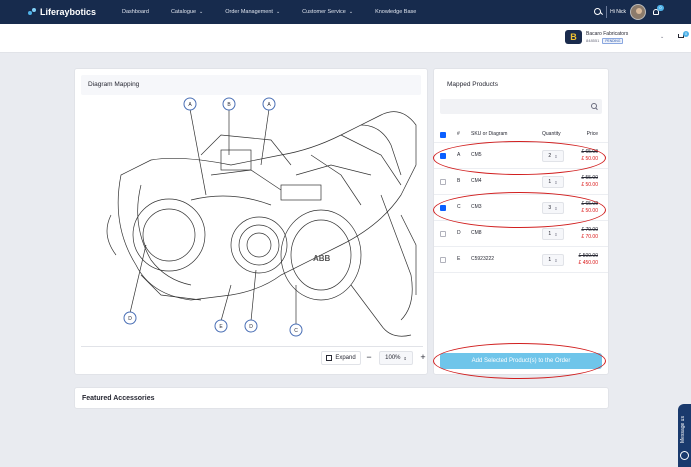 The width and height of the screenshot is (691, 467). I want to click on mapped-header: Mapped Products, so click(521, 85).